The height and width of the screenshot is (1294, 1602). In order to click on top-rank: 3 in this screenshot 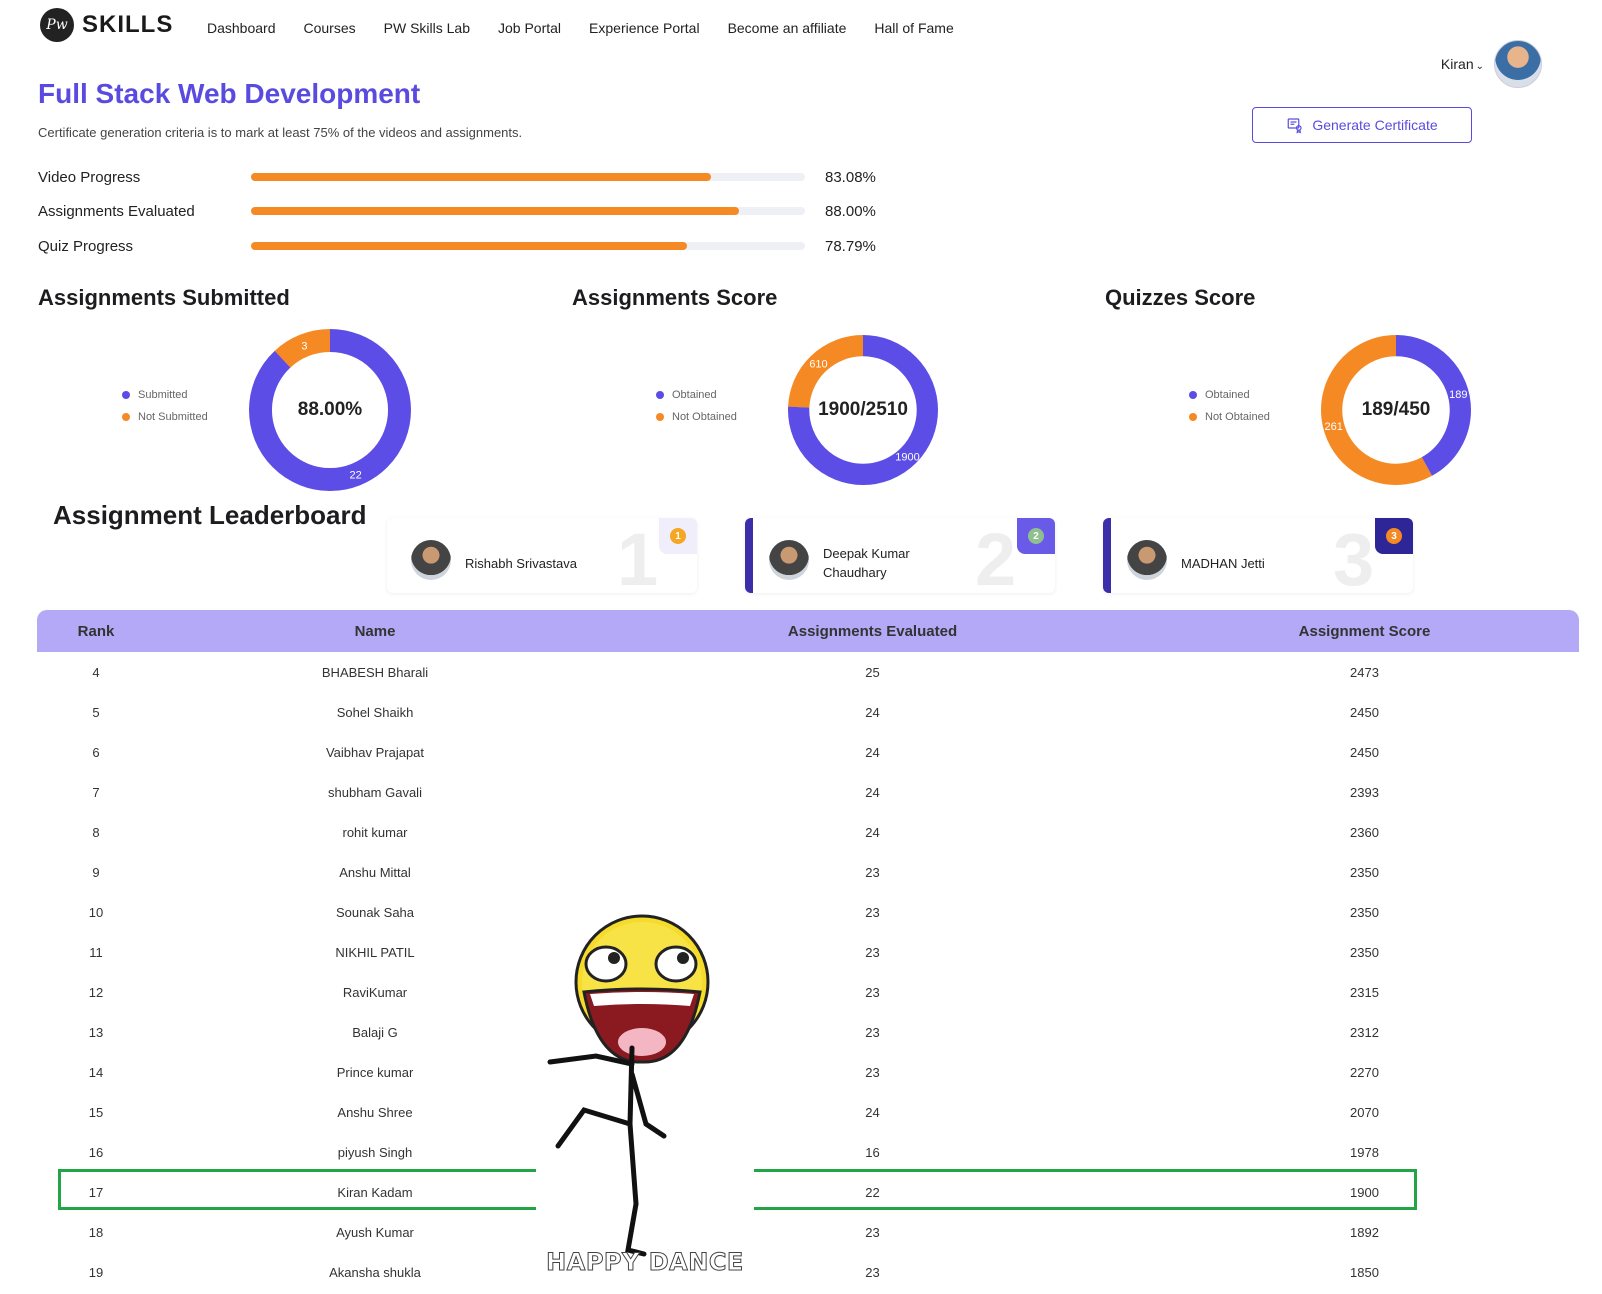, I will do `click(1354, 556)`.